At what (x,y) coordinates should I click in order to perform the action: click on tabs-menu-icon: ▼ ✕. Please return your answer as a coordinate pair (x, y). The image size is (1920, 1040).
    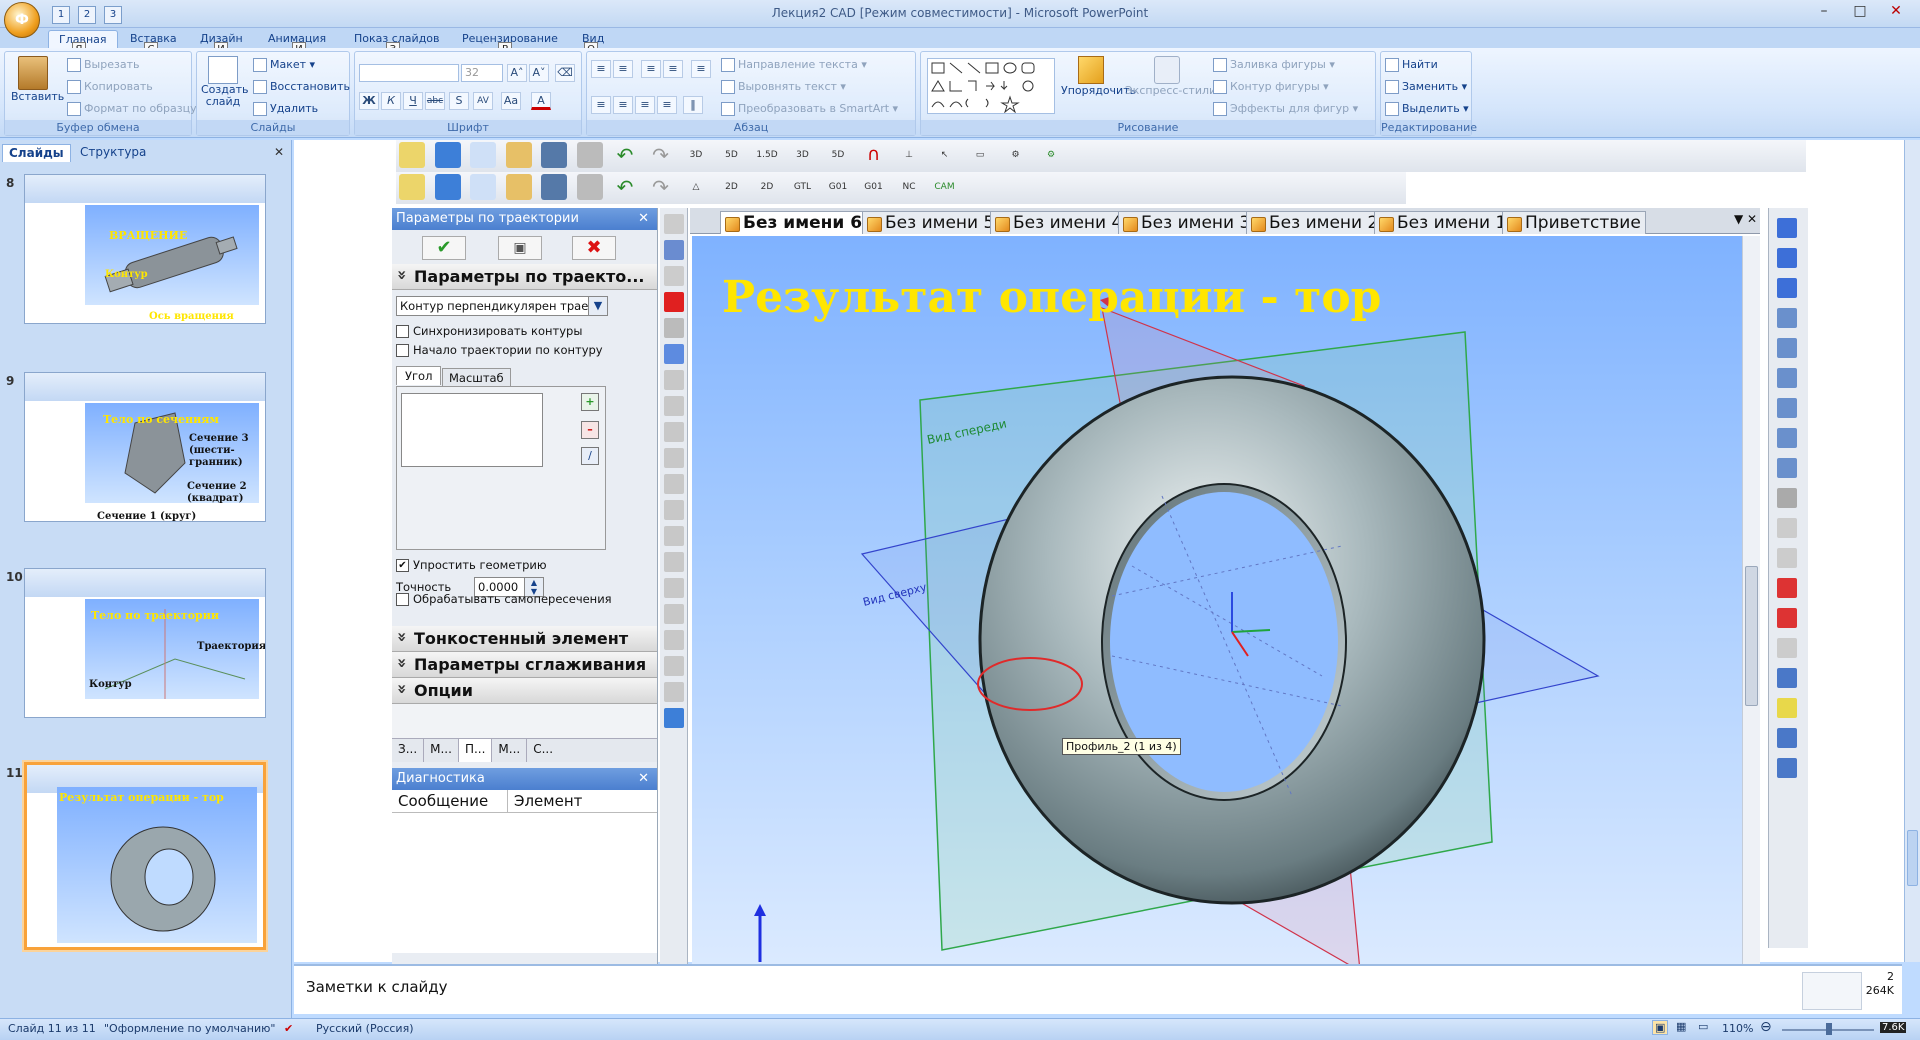
    Looking at the image, I should click on (1745, 219).